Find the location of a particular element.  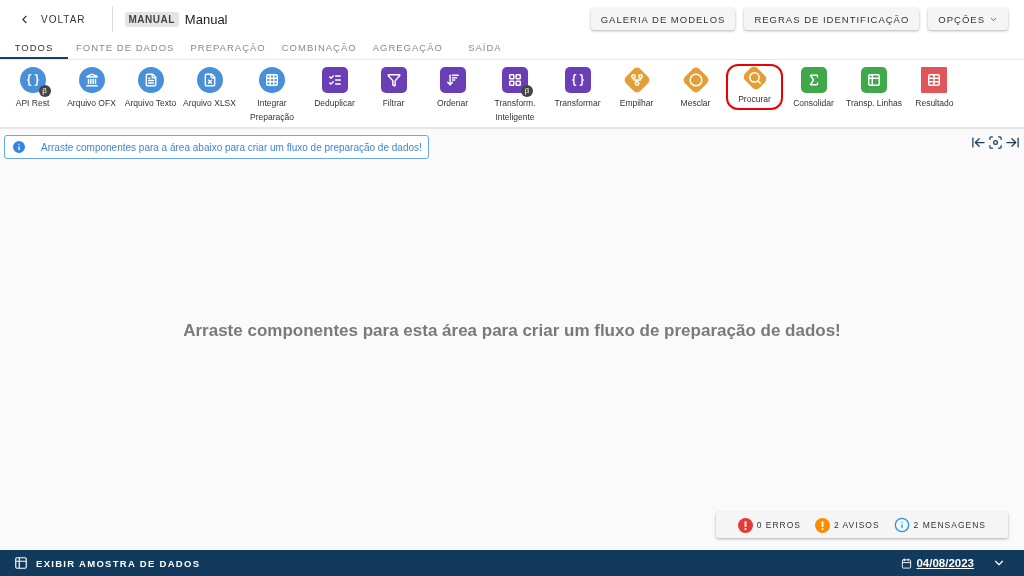

component-tool: Arquivo OFX is located at coordinates (91, 89).